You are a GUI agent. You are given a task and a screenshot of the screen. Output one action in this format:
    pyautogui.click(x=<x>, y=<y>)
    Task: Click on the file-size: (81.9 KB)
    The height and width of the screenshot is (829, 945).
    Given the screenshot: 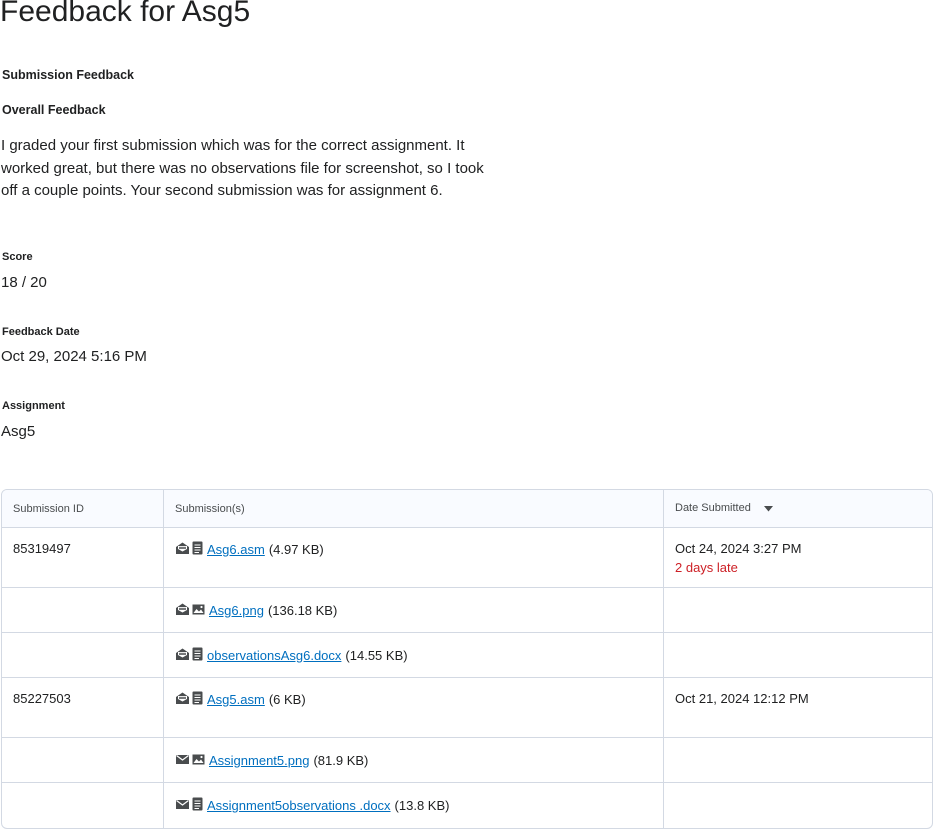 What is the action you would take?
    pyautogui.click(x=341, y=760)
    